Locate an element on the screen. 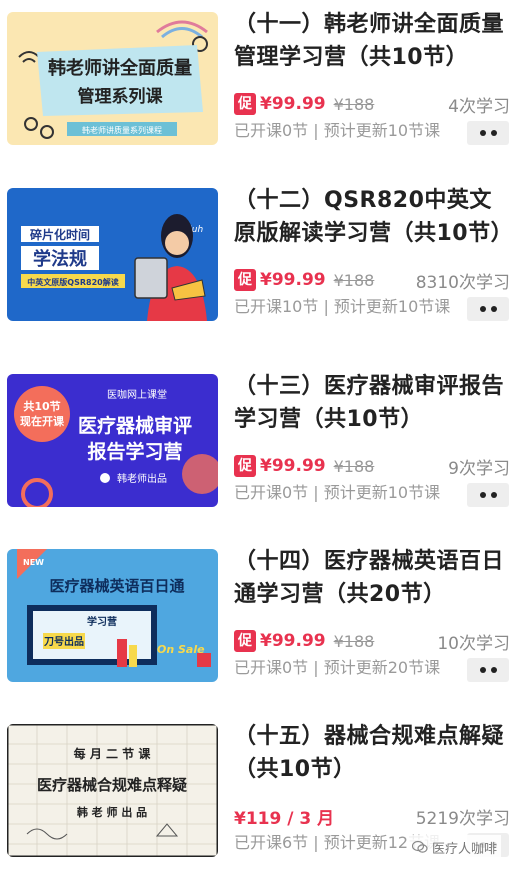 Image resolution: width=521 pixels, height=871 pixels. course-title-text: （十二）QSR820中英文原版解读学习营（共10节） is located at coordinates (373, 217).